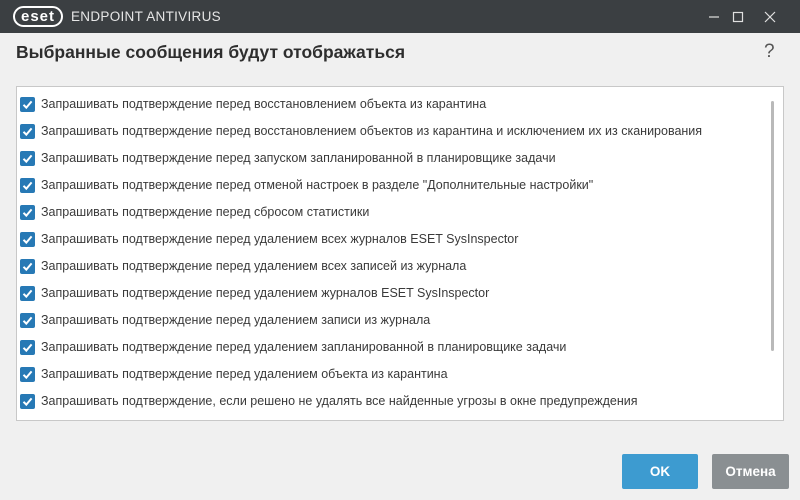 The width and height of the screenshot is (800, 500). I want to click on title-bar: eset ENDPOINT ANTIVIRUS, so click(400, 16).